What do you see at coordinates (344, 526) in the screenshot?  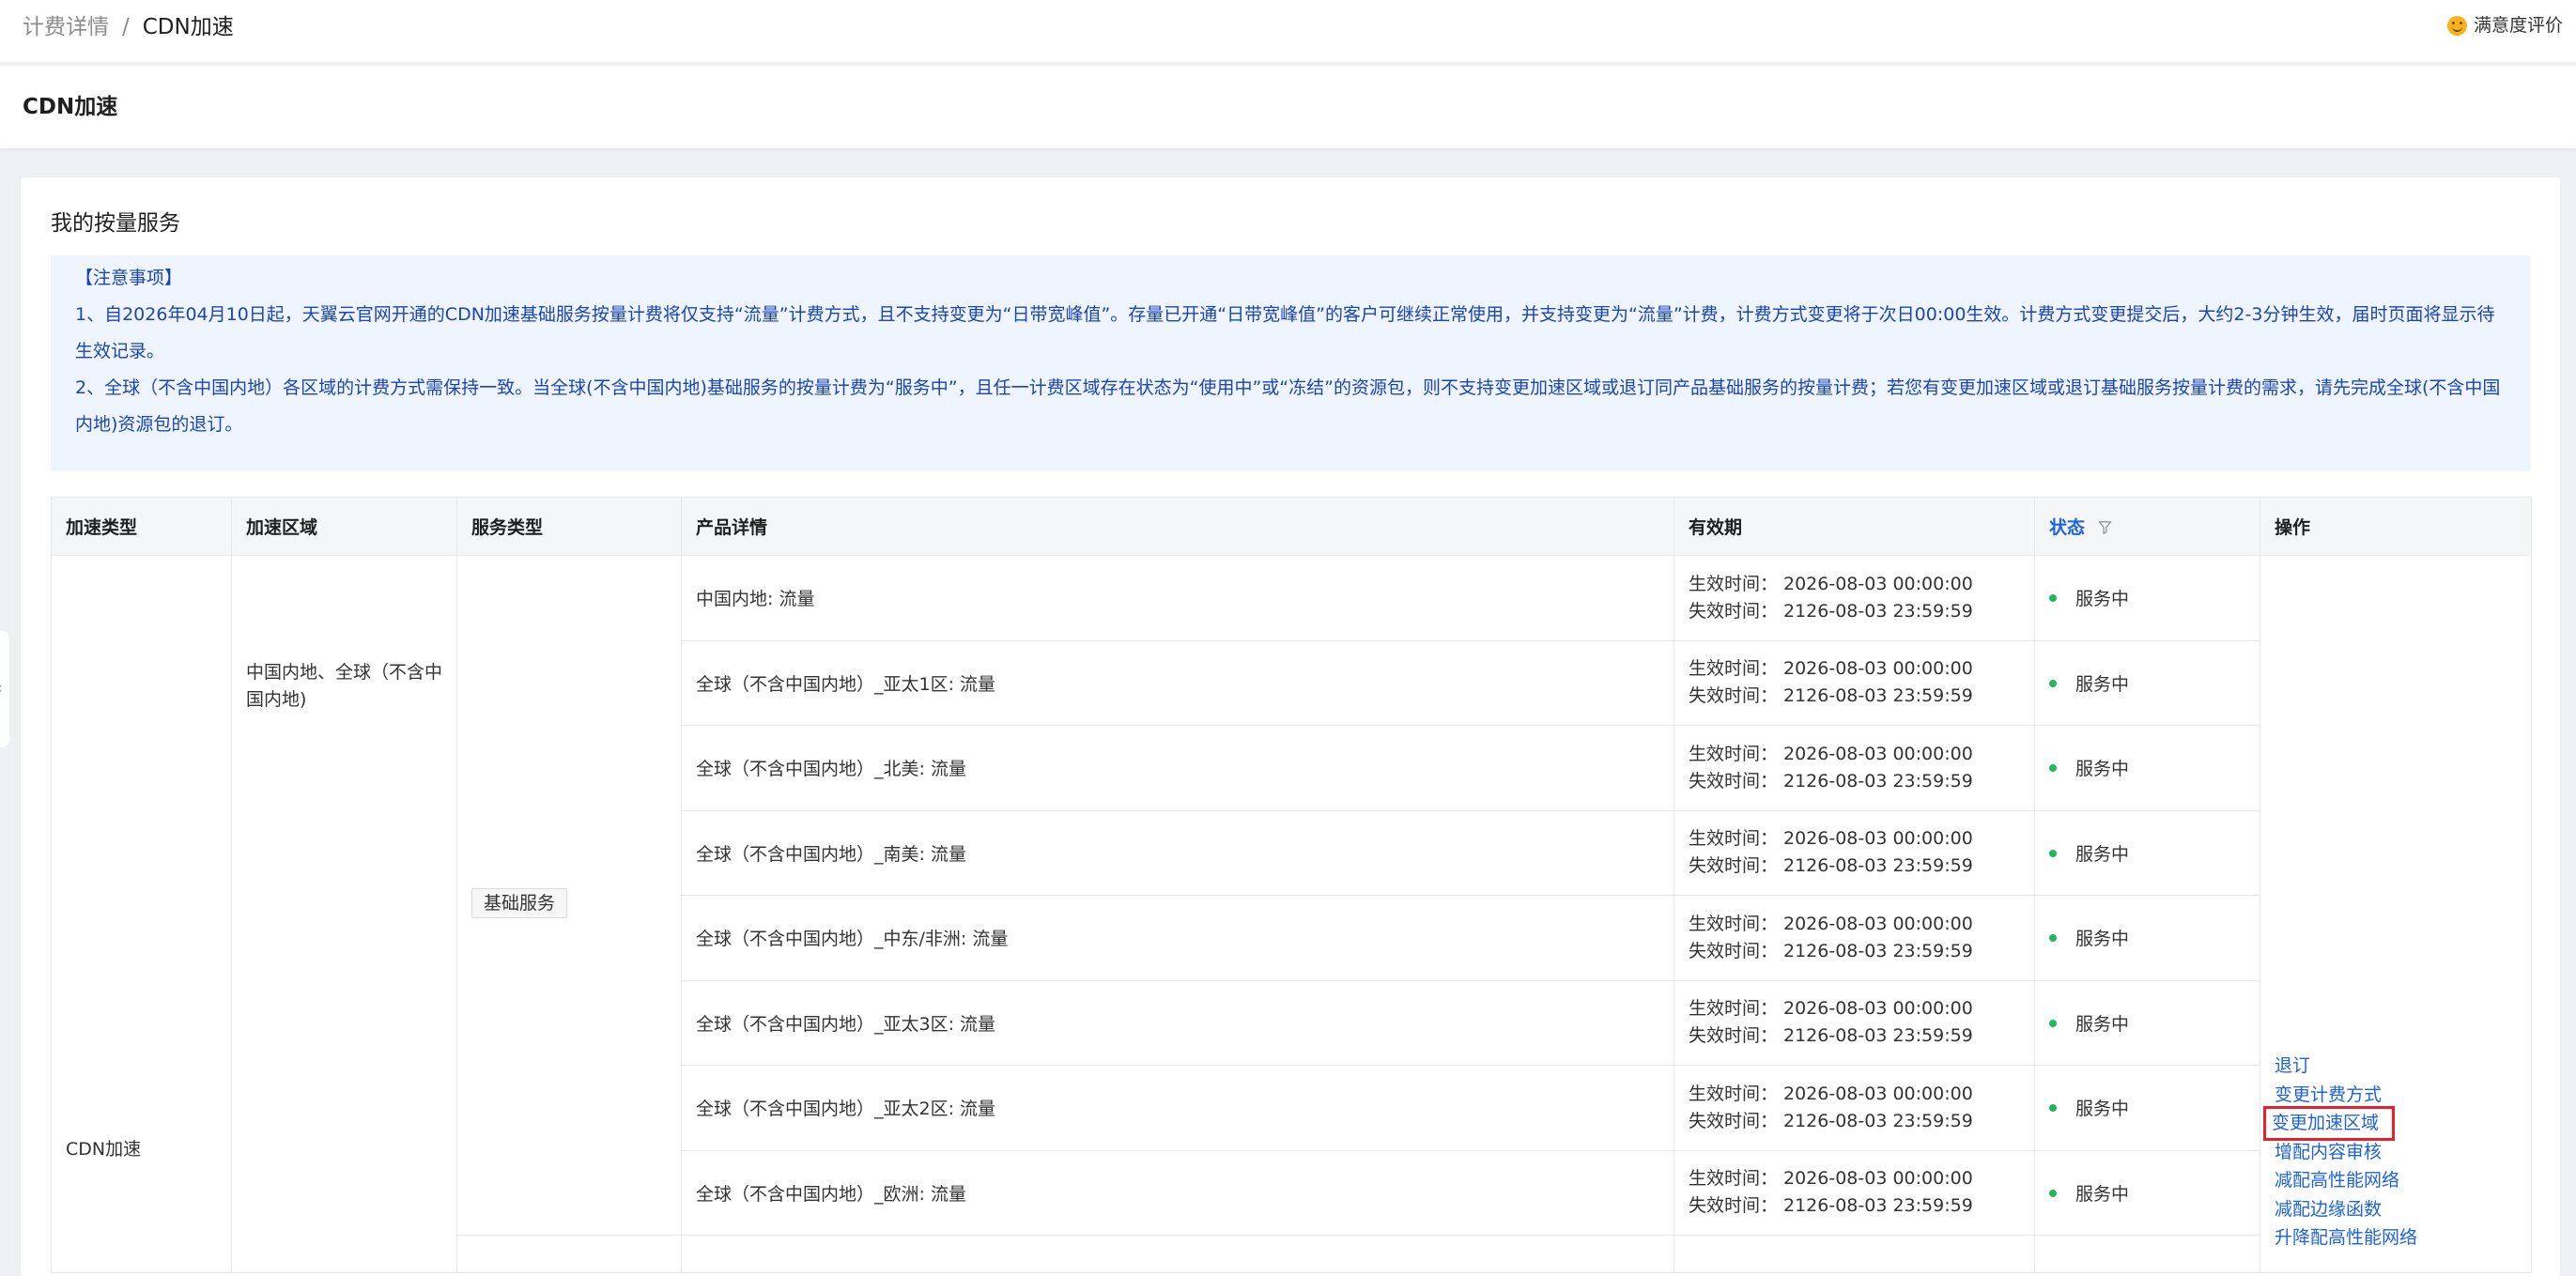 I see `header-accel-region: 加速区域` at bounding box center [344, 526].